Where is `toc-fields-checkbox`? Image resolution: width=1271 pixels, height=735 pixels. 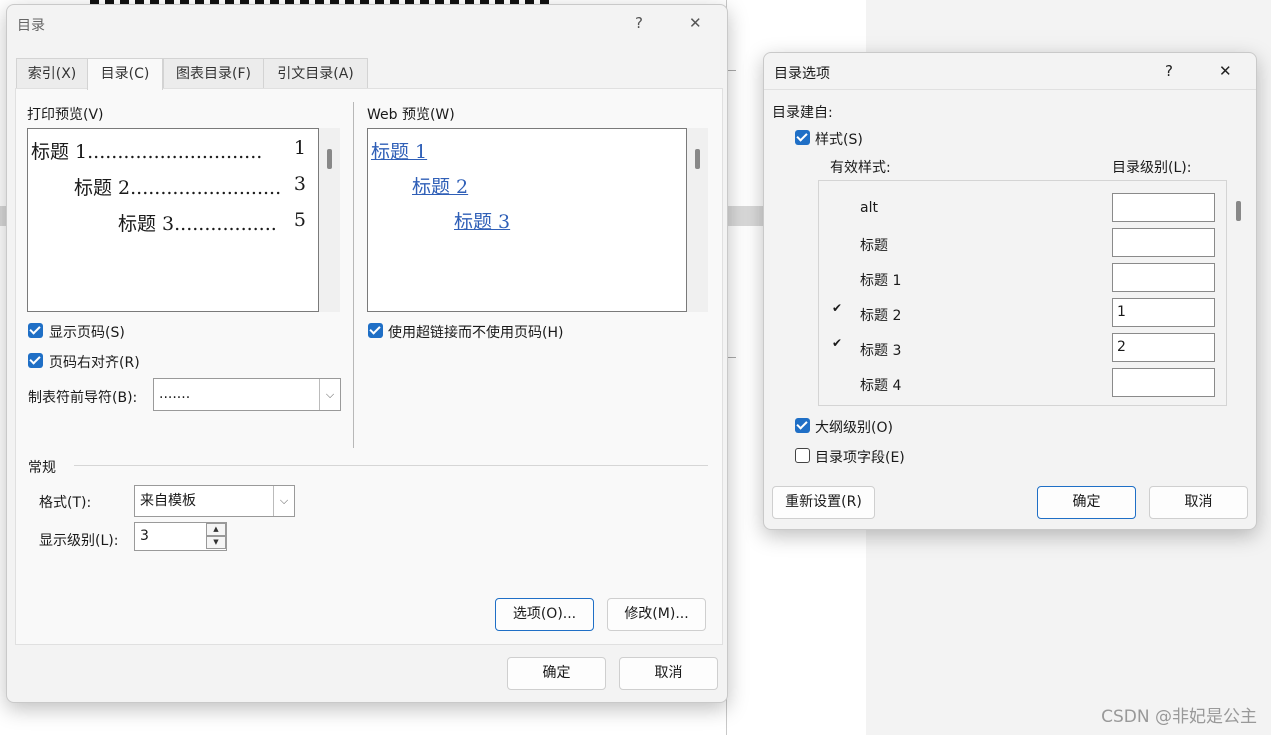
toc-fields-checkbox is located at coordinates (802, 455).